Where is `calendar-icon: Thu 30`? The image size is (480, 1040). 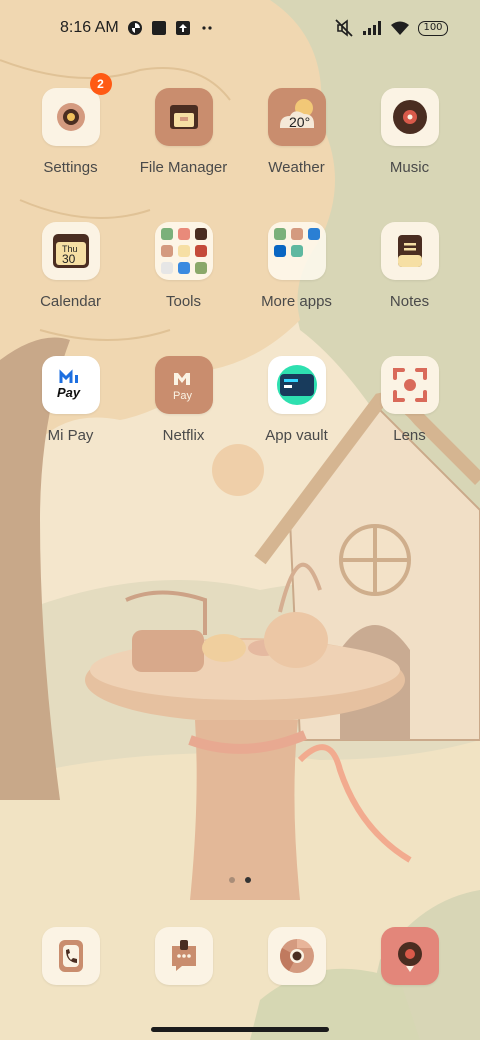 calendar-icon: Thu 30 is located at coordinates (70, 251).